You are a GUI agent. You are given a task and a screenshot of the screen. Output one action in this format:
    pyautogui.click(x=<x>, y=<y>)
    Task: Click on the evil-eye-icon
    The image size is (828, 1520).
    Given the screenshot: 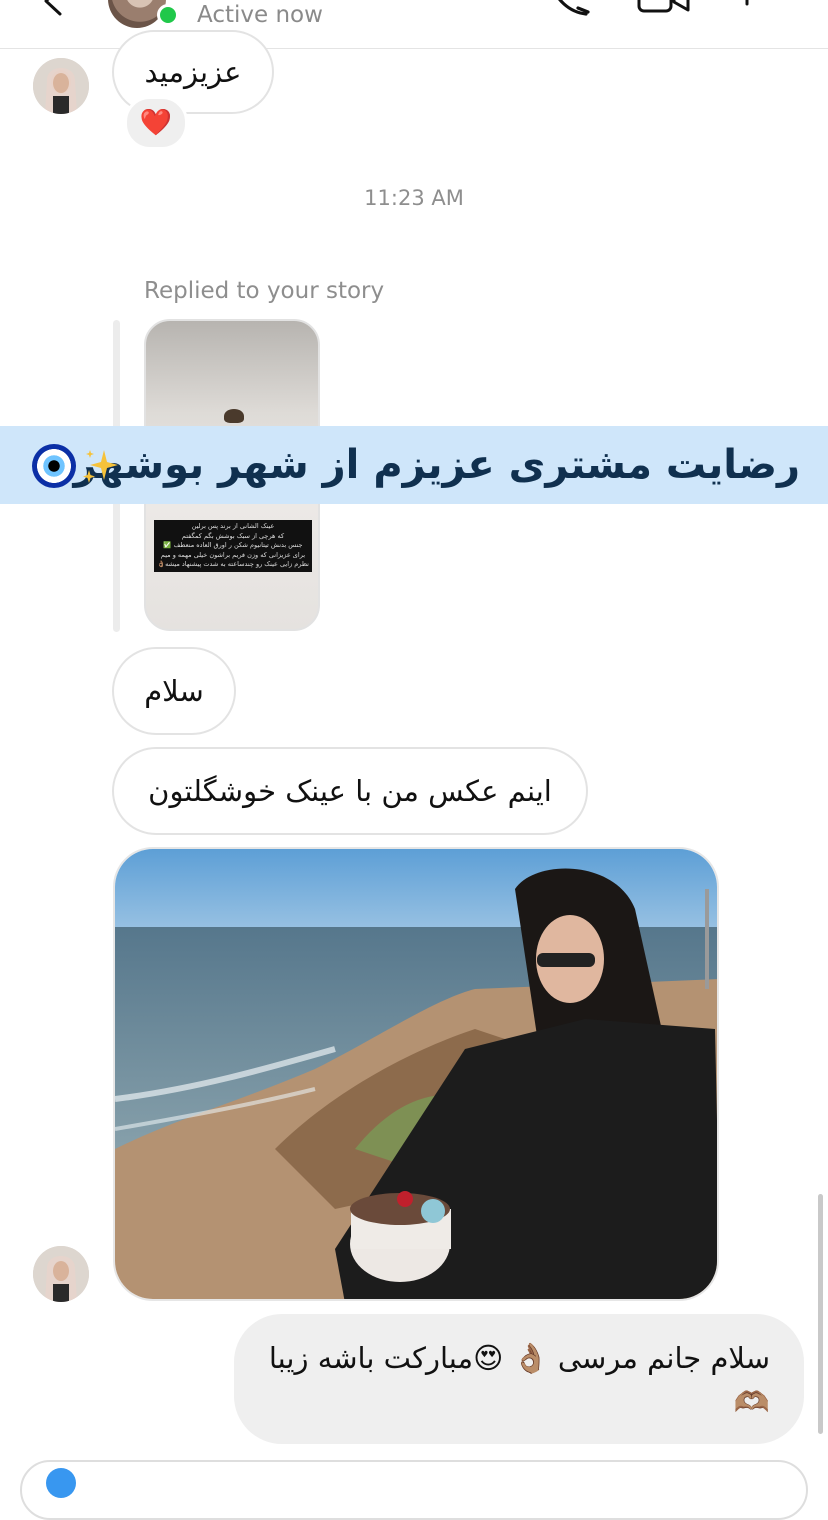 What is the action you would take?
    pyautogui.click(x=54, y=466)
    